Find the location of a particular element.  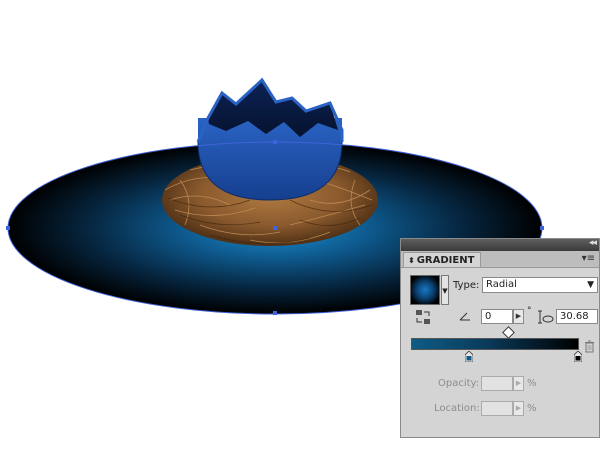

location-label: Location: is located at coordinates (457, 408).